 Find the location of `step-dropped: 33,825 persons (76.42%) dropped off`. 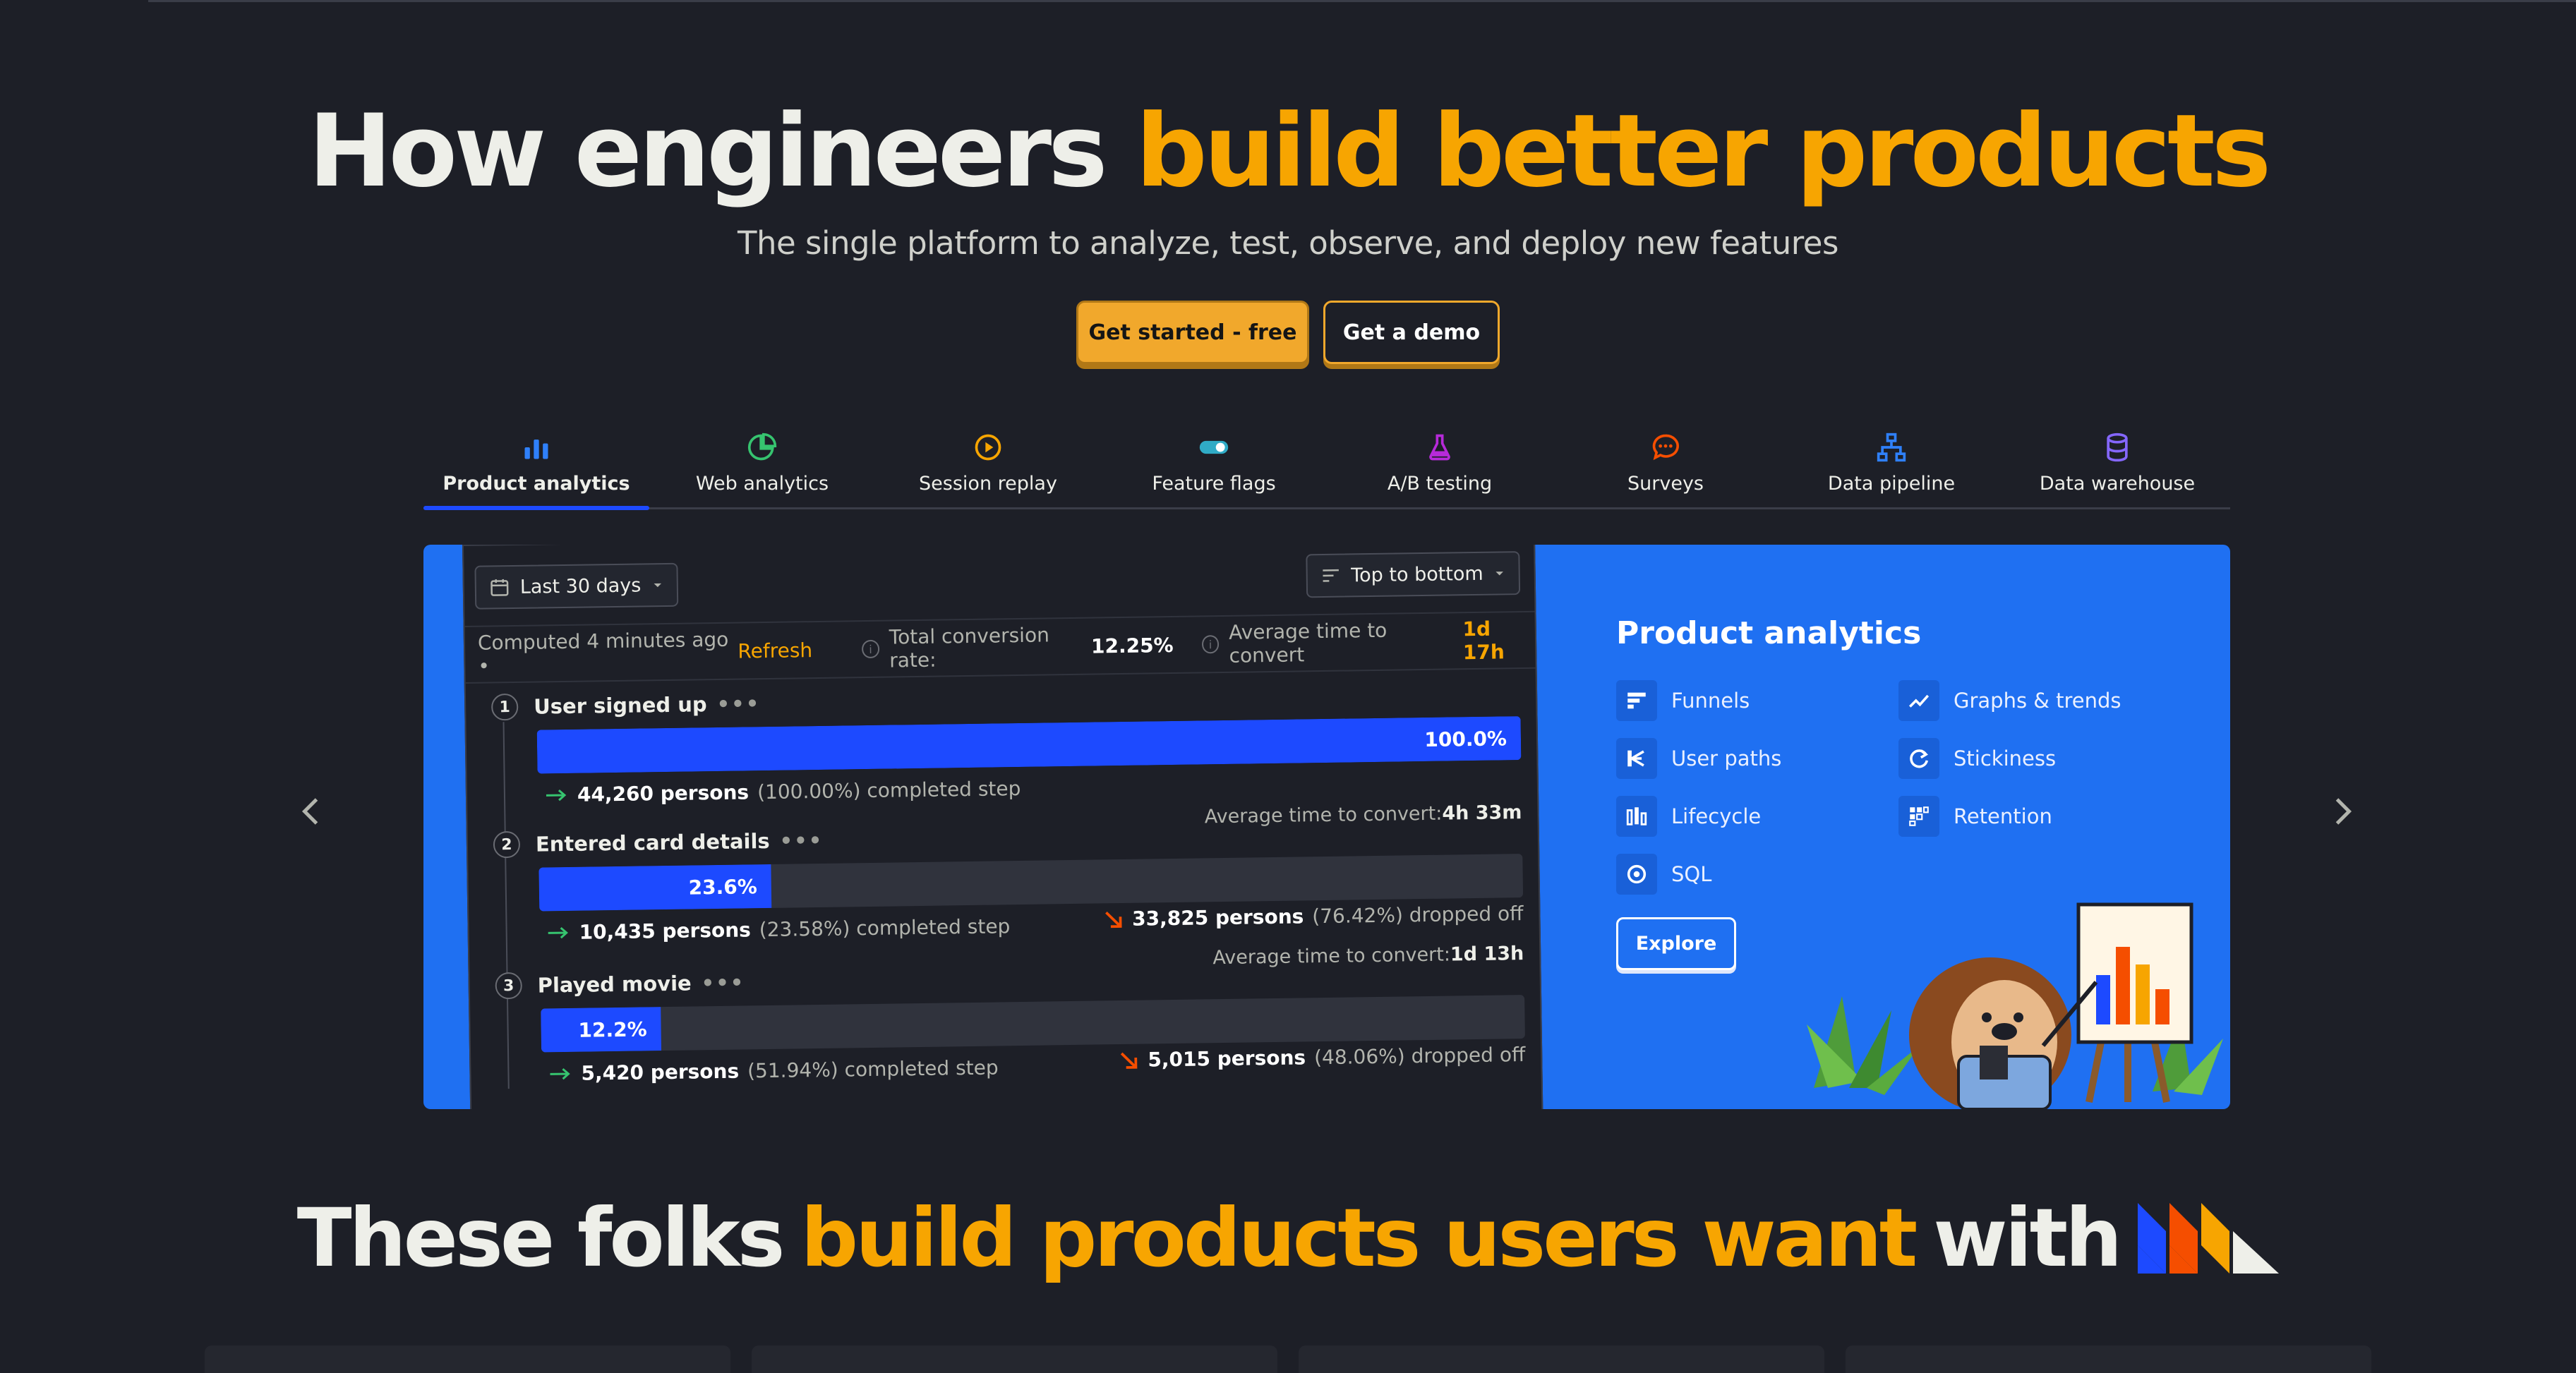

step-dropped: 33,825 persons (76.42%) dropped off is located at coordinates (1313, 916).